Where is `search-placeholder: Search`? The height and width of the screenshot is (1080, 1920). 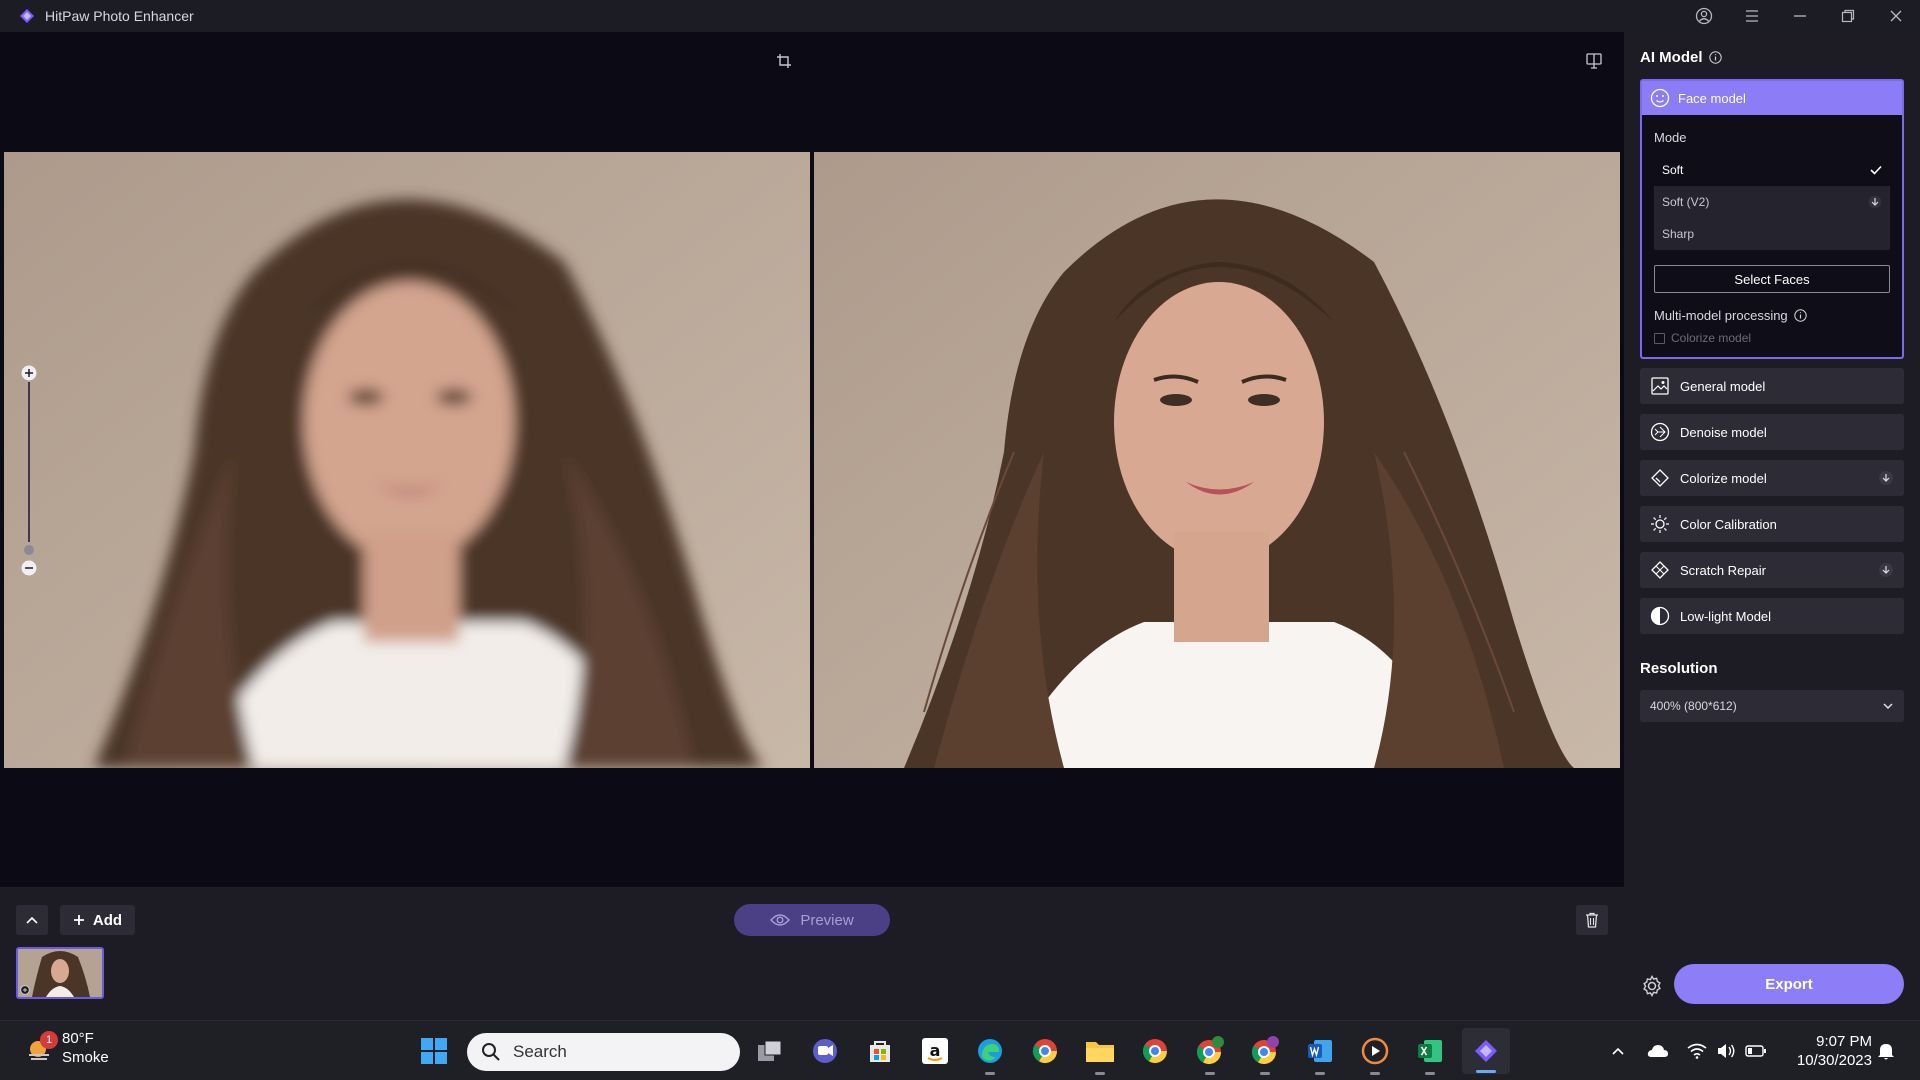
search-placeholder: Search is located at coordinates (540, 1051).